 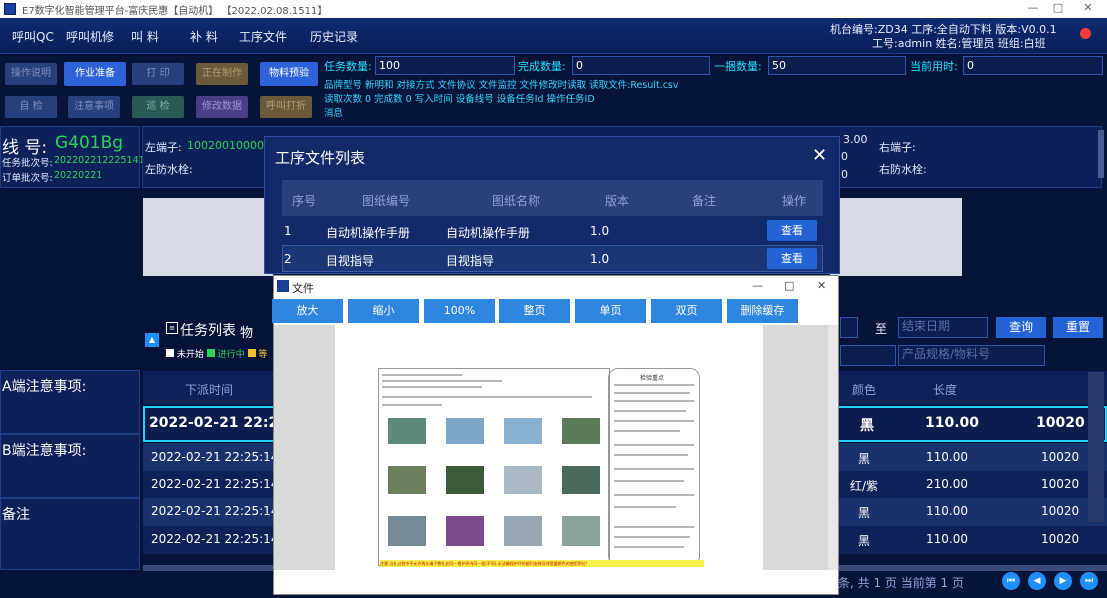 I want to click on task-row-length: 110.00, so click(x=947, y=539).